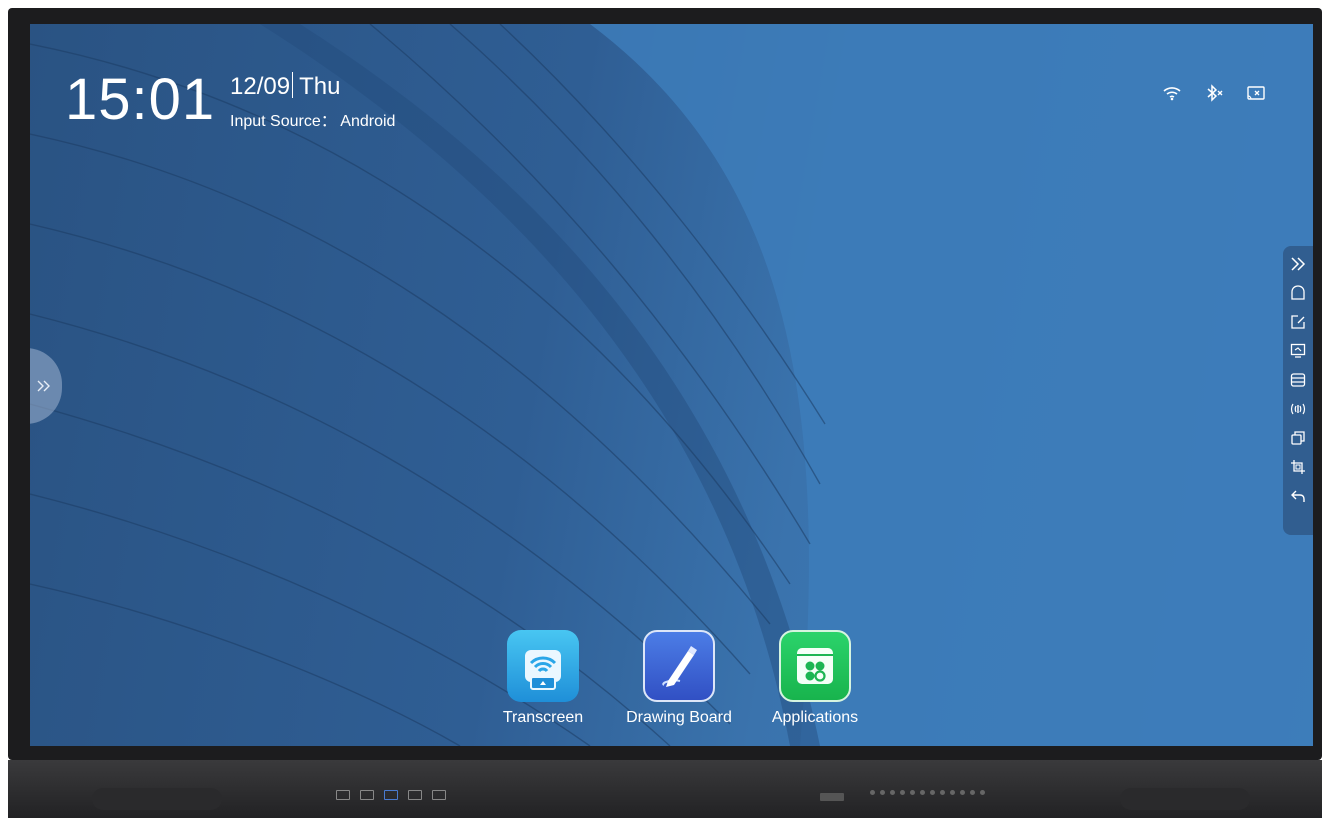  Describe the element at coordinates (665, 789) in the screenshot. I see `front-panel` at that location.